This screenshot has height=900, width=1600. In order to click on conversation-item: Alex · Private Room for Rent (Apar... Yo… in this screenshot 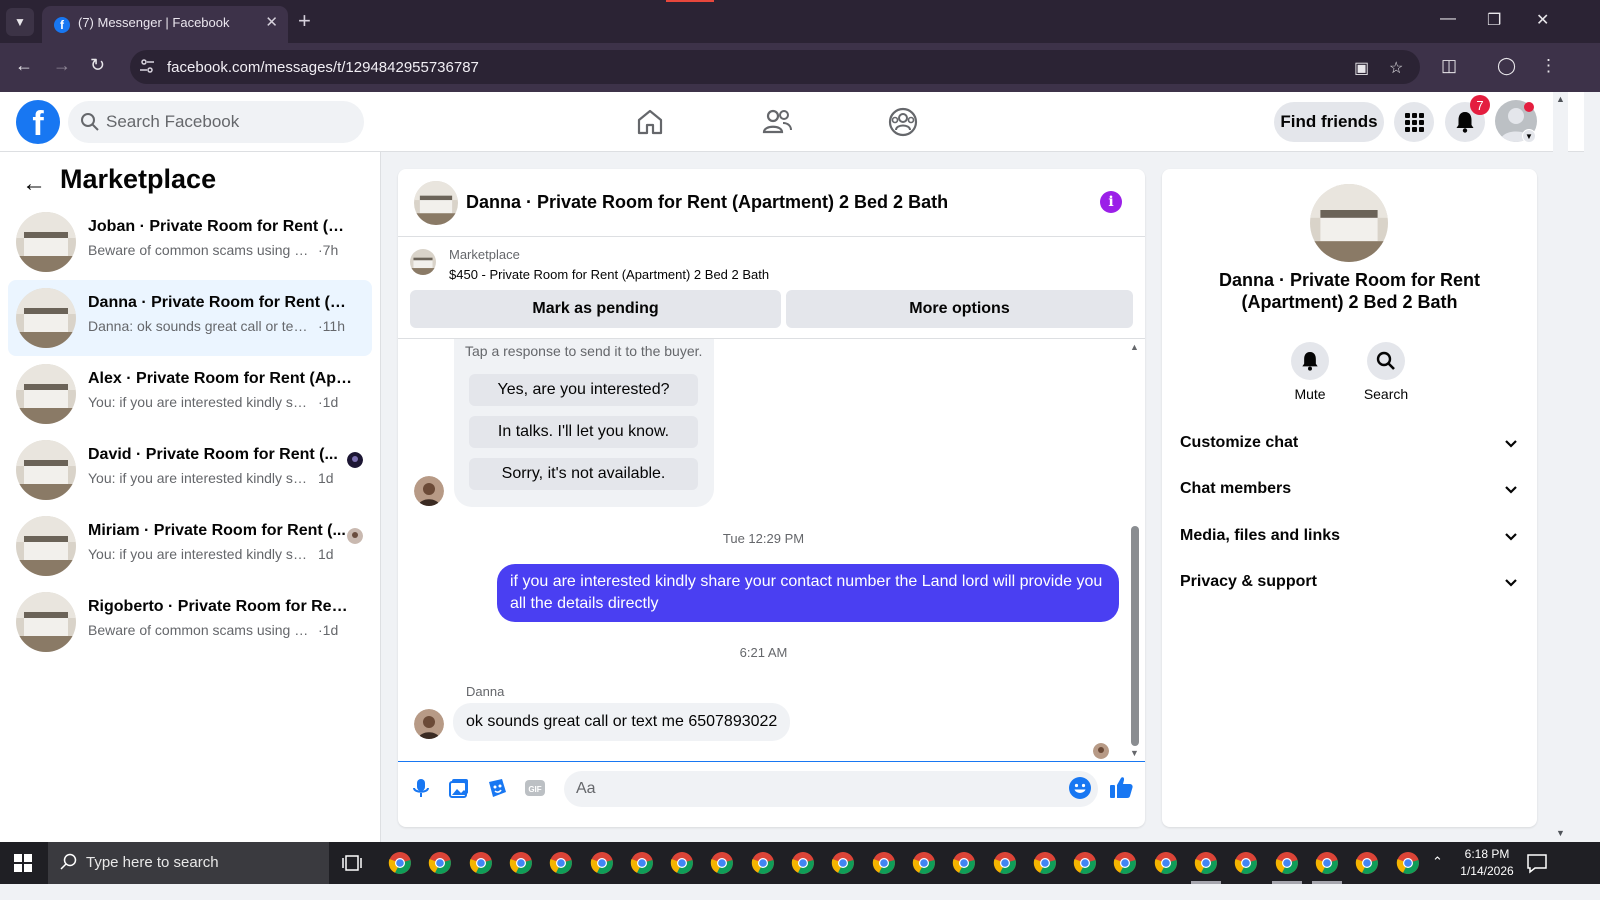, I will do `click(190, 394)`.